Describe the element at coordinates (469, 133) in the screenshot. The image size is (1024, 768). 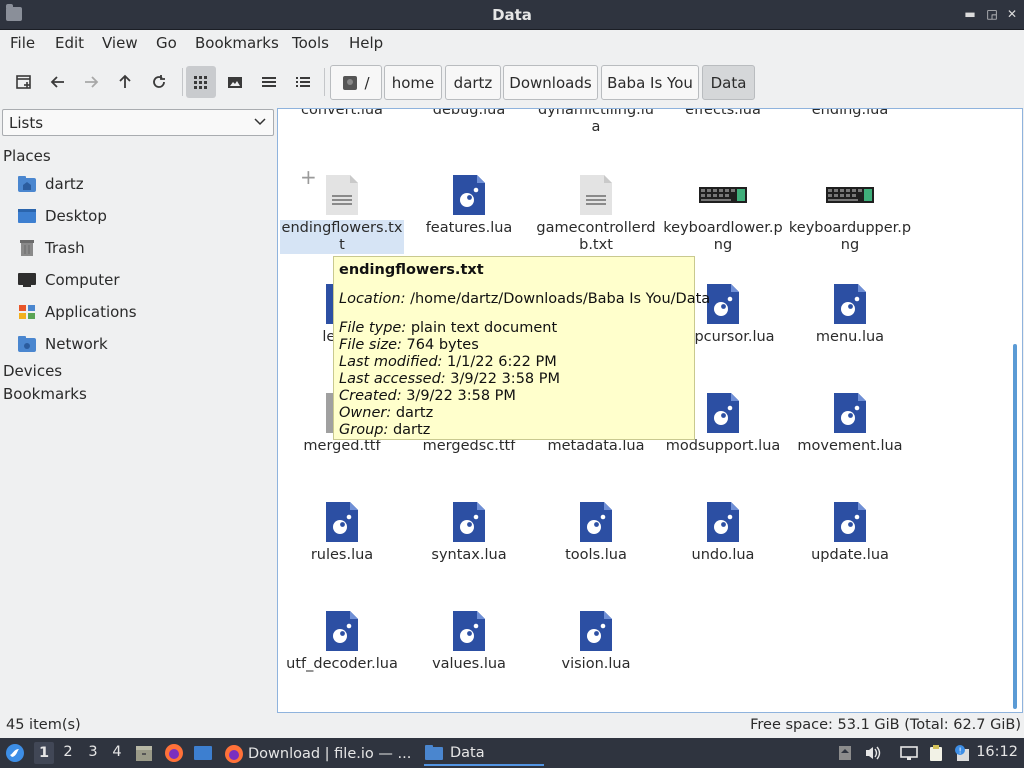
I see `file-item: debug.lua` at that location.